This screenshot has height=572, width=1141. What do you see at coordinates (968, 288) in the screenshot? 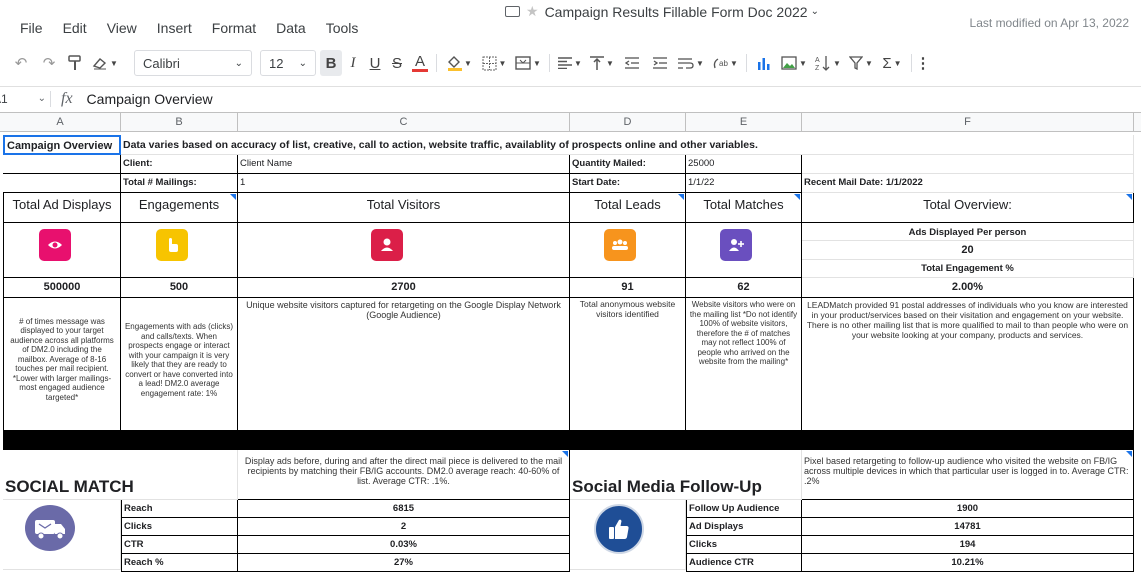
I see `engagement-pct-value: 2.00%` at bounding box center [968, 288].